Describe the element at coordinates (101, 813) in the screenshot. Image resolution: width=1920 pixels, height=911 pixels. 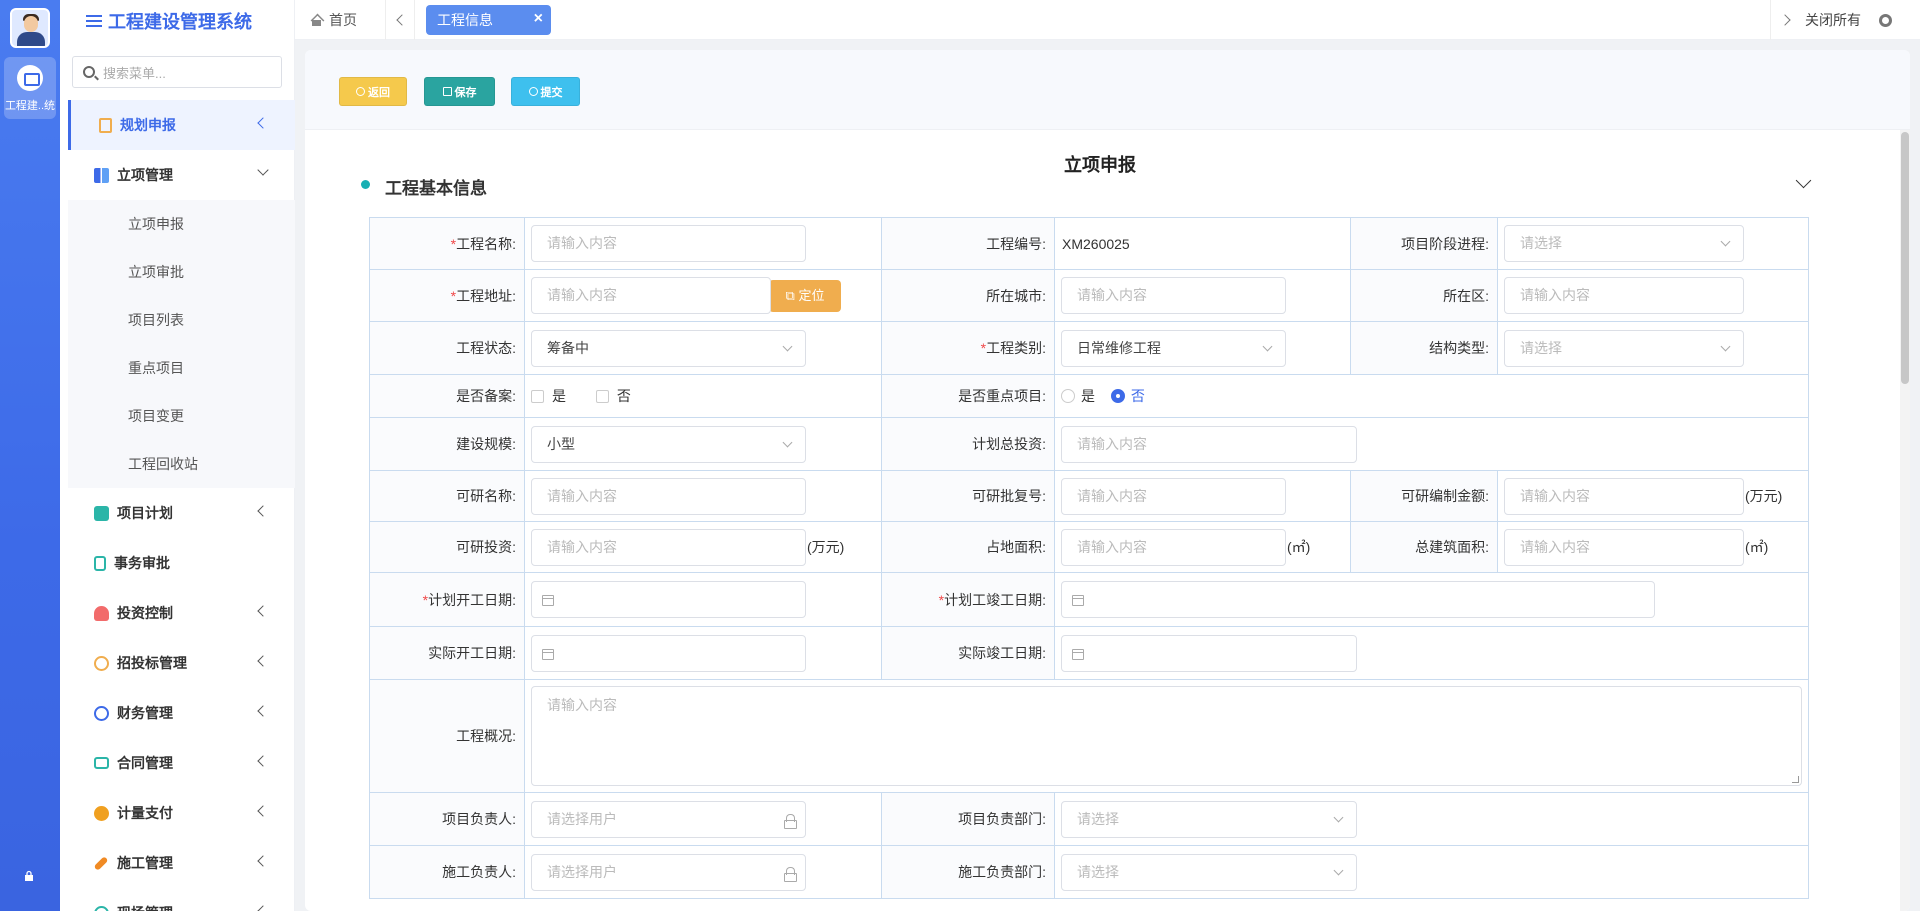
I see `coin-icon` at that location.